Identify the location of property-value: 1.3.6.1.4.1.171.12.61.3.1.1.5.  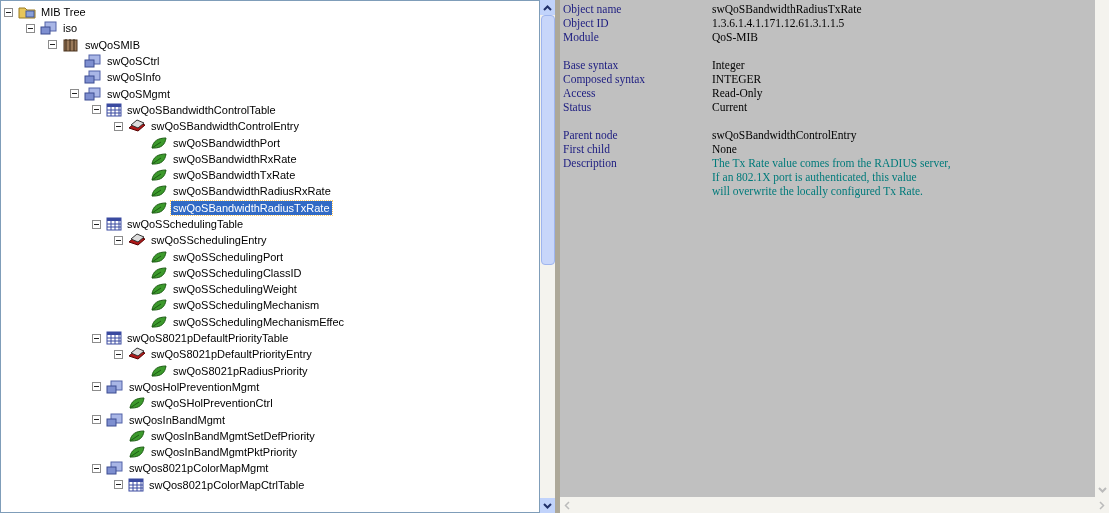
(778, 23).